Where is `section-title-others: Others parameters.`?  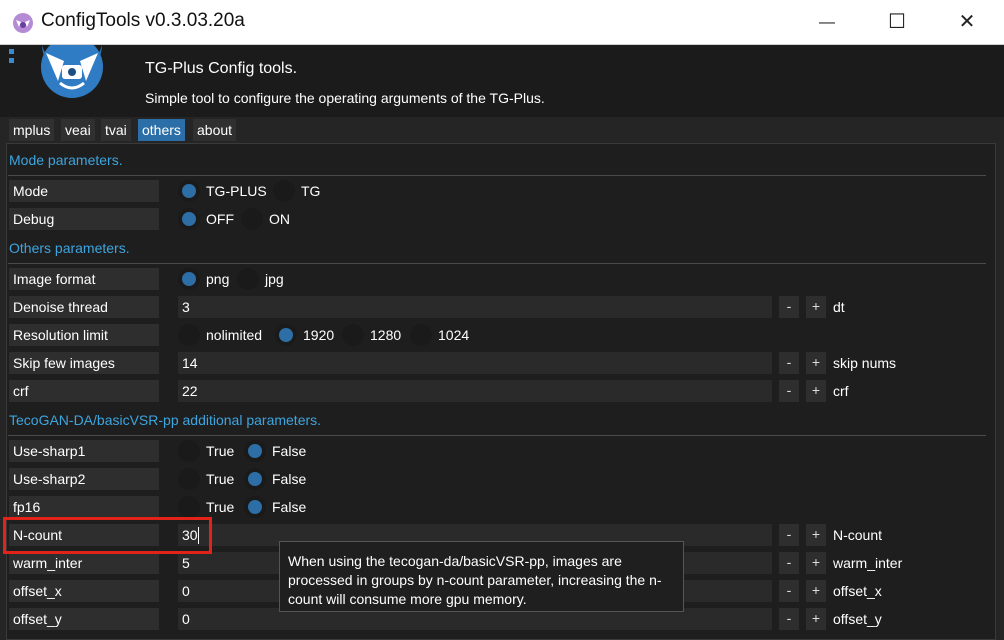
section-title-others: Others parameters. is located at coordinates (69, 248).